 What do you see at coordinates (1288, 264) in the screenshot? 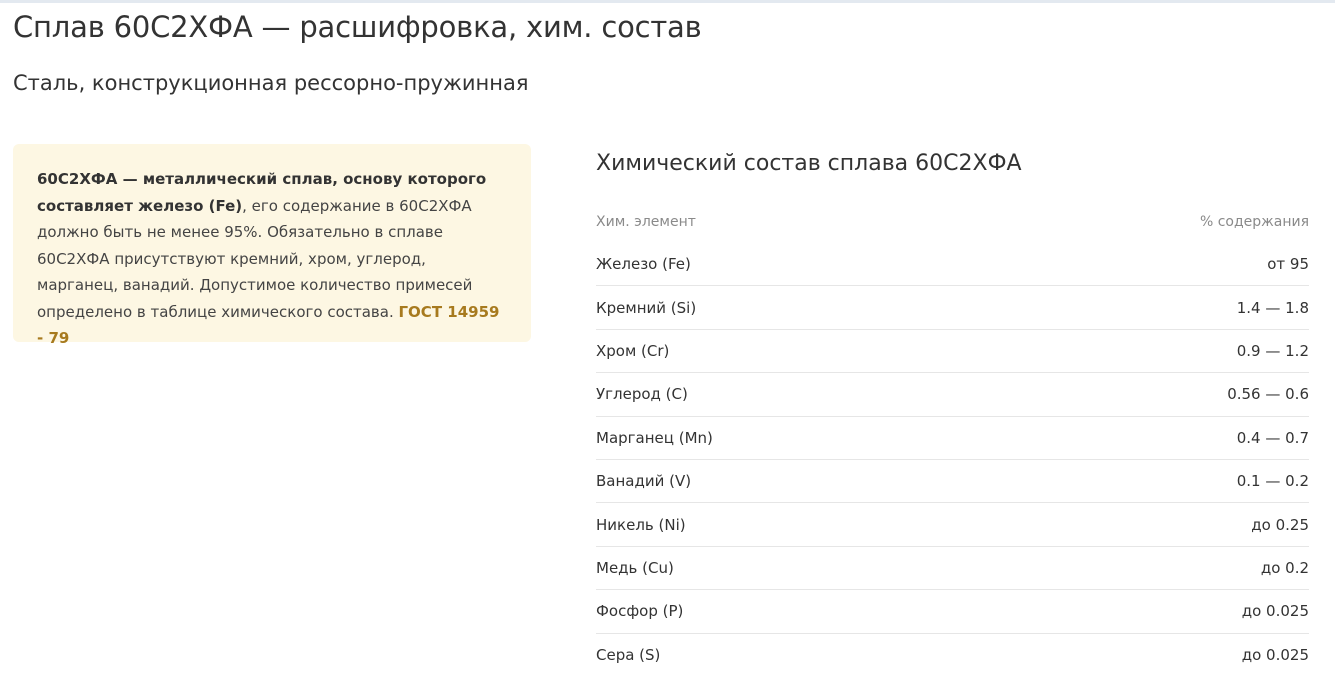
I see `element-value: от 95` at bounding box center [1288, 264].